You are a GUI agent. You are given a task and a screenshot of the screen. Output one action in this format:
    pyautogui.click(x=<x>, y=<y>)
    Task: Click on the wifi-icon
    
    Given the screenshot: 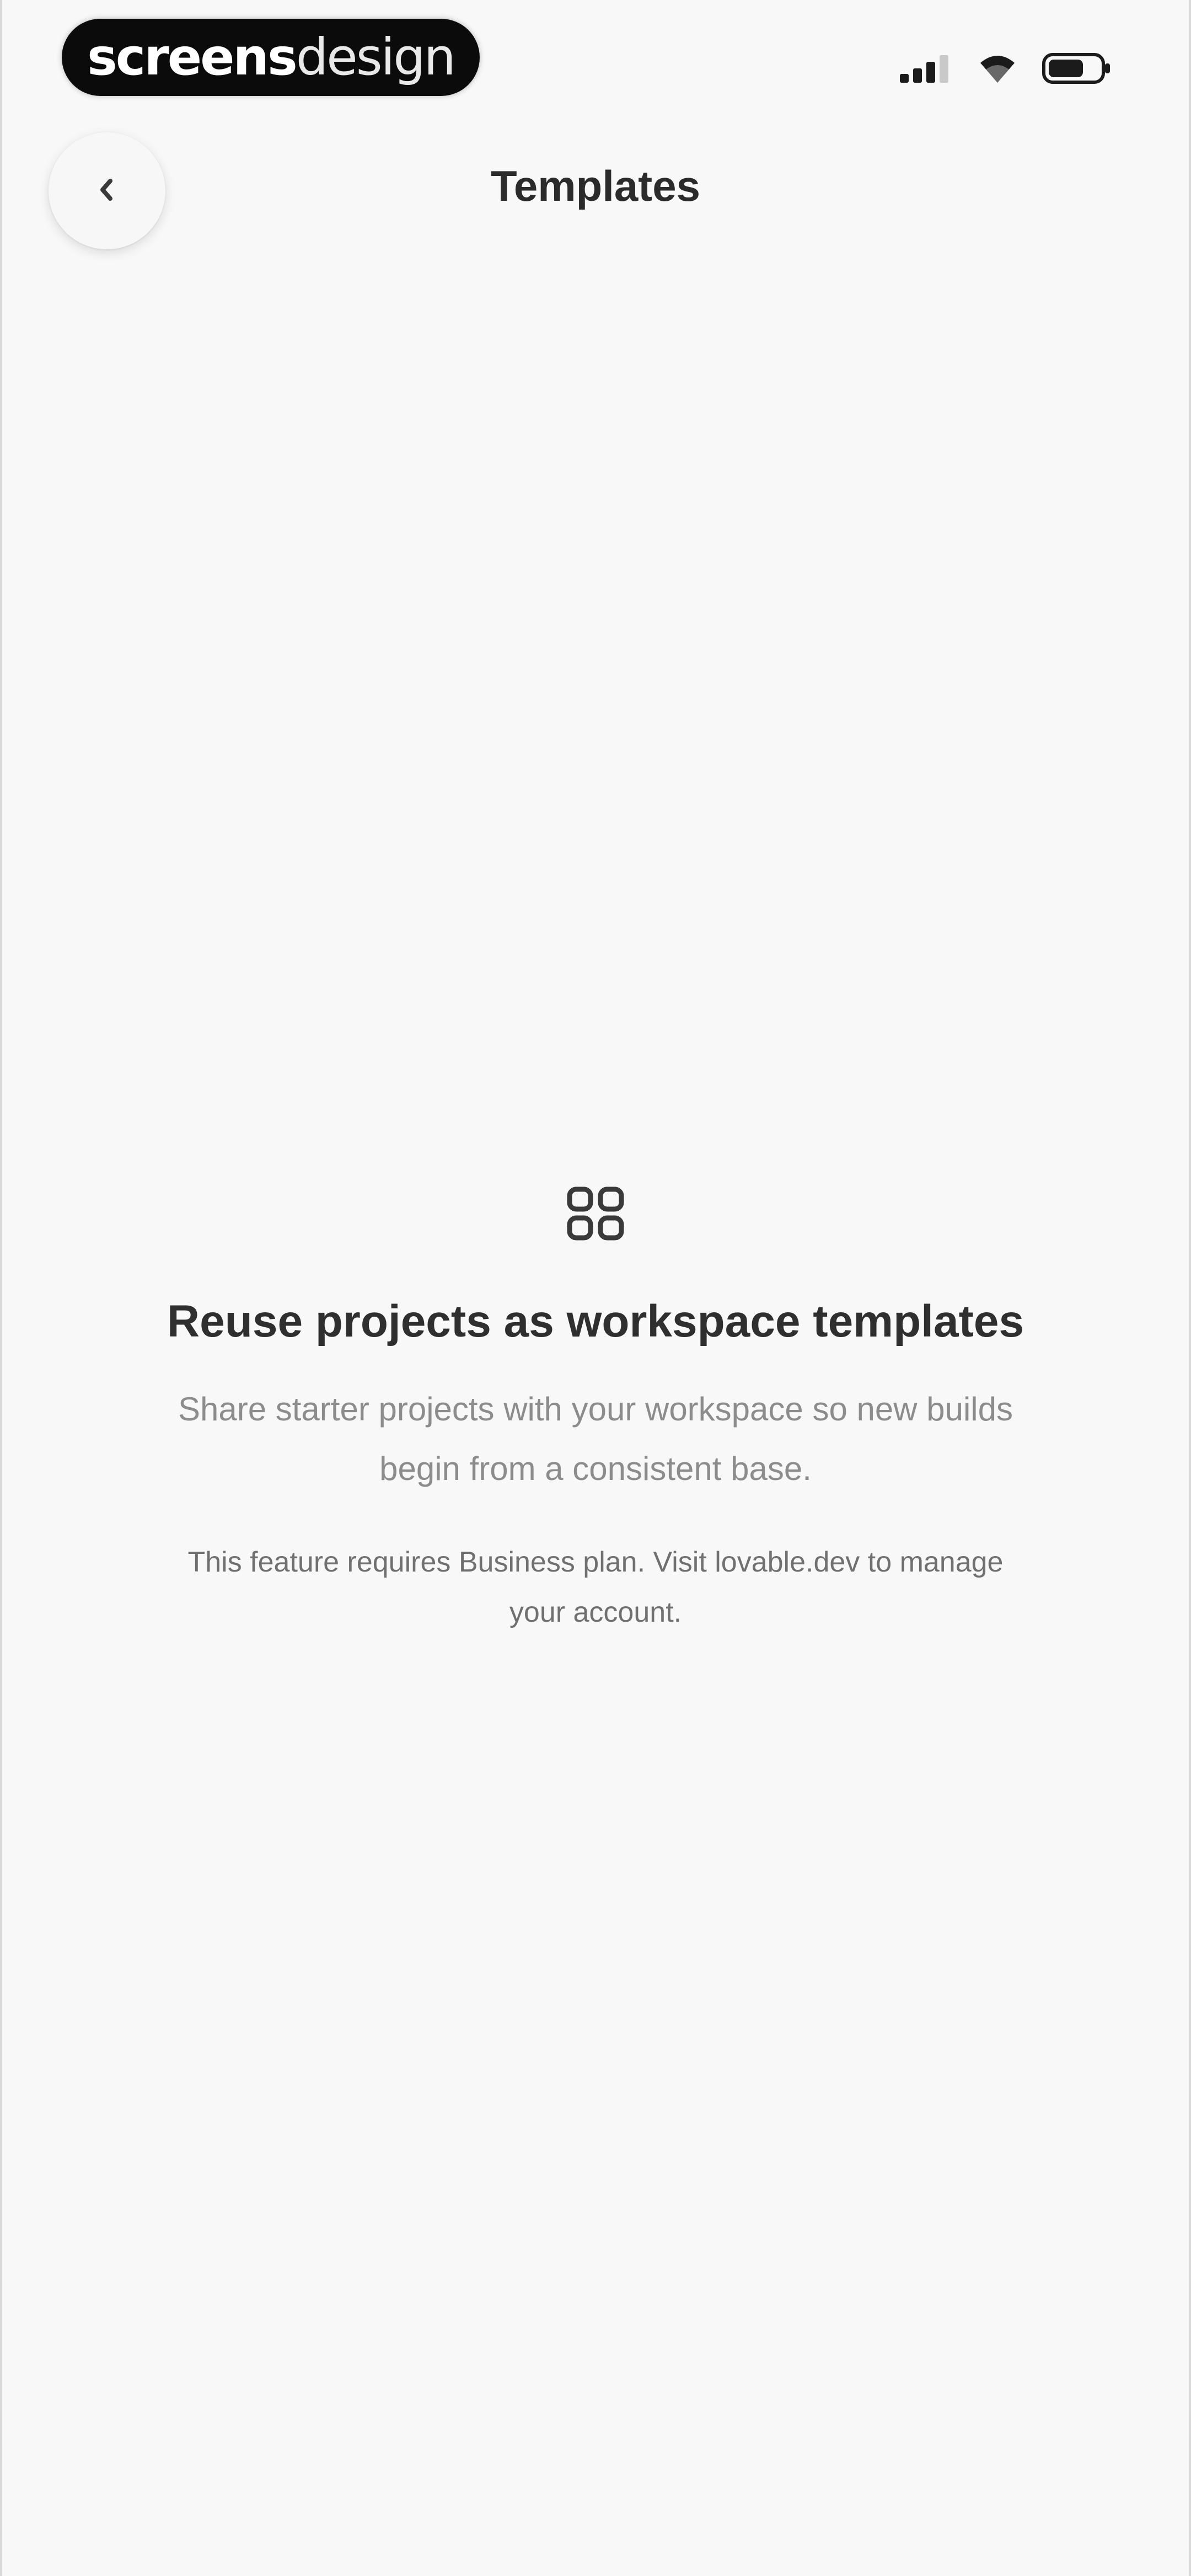 What is the action you would take?
    pyautogui.click(x=997, y=68)
    